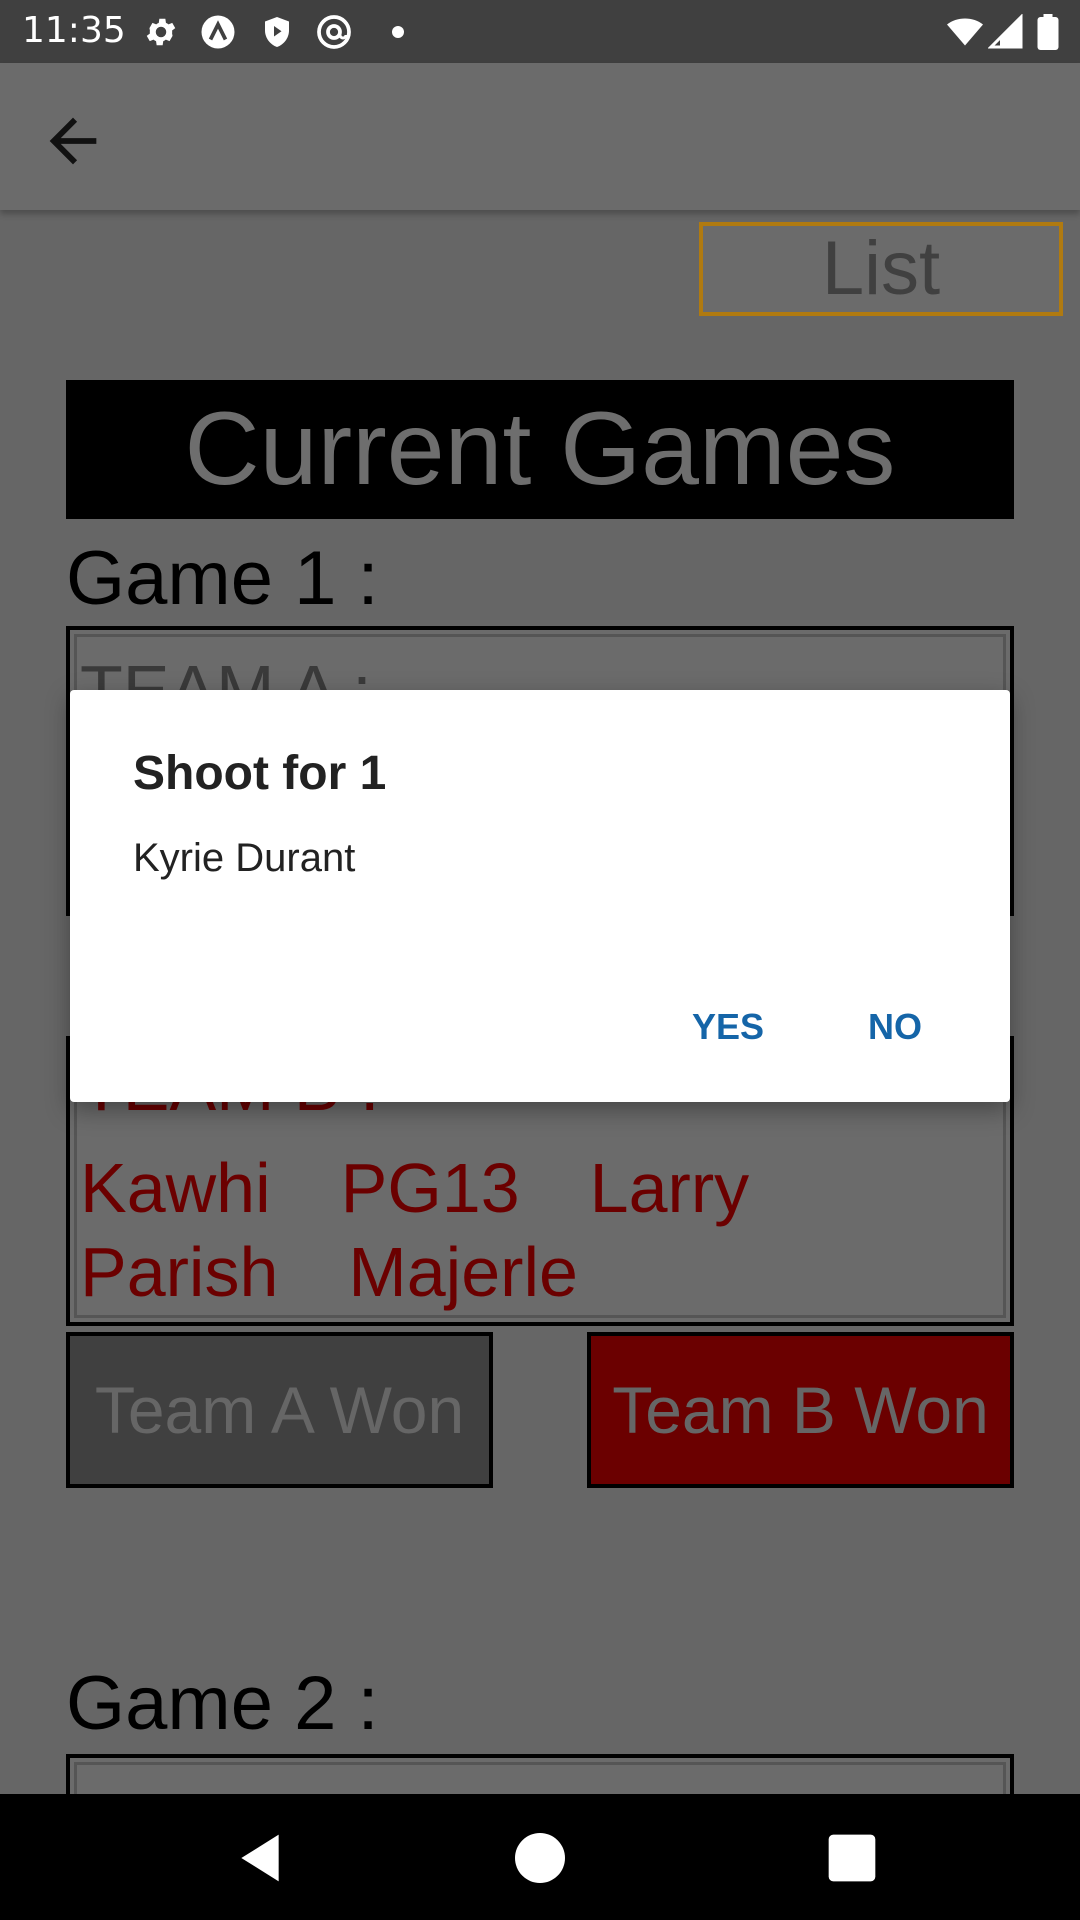 The width and height of the screenshot is (1080, 1920). I want to click on battery-icon, so click(1048, 32).